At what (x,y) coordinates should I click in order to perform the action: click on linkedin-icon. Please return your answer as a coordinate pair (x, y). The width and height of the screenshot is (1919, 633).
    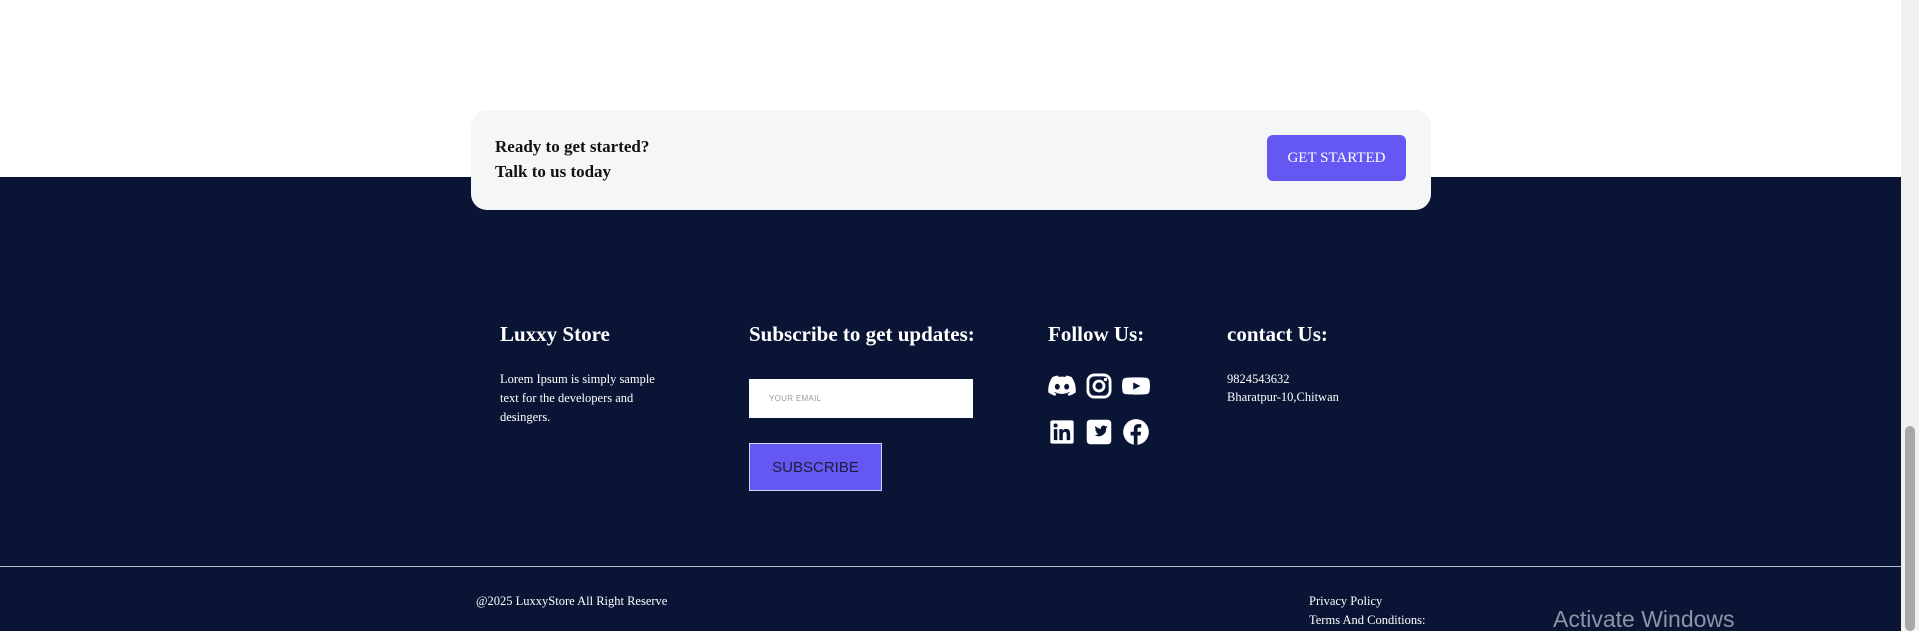
    Looking at the image, I should click on (1062, 432).